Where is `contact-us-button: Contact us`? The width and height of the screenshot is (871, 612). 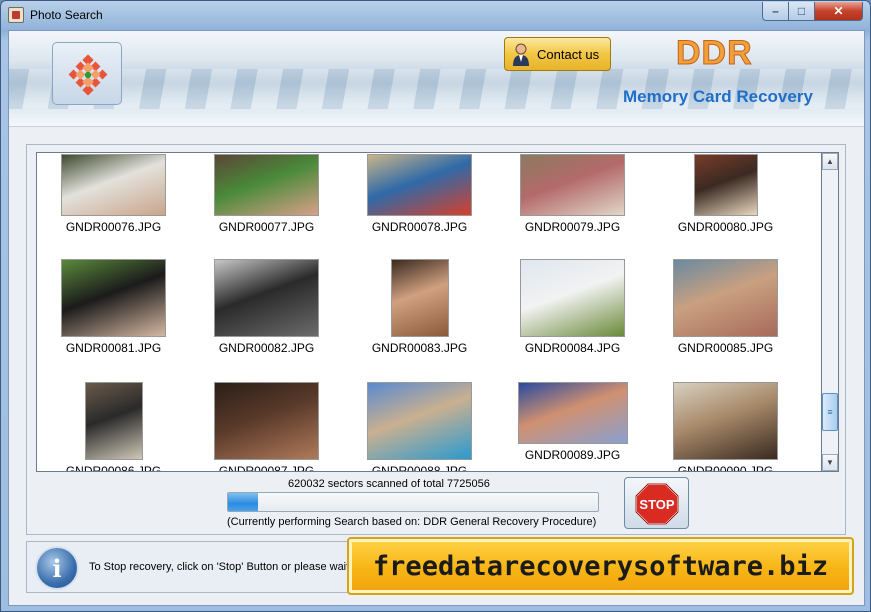 contact-us-button: Contact us is located at coordinates (557, 54).